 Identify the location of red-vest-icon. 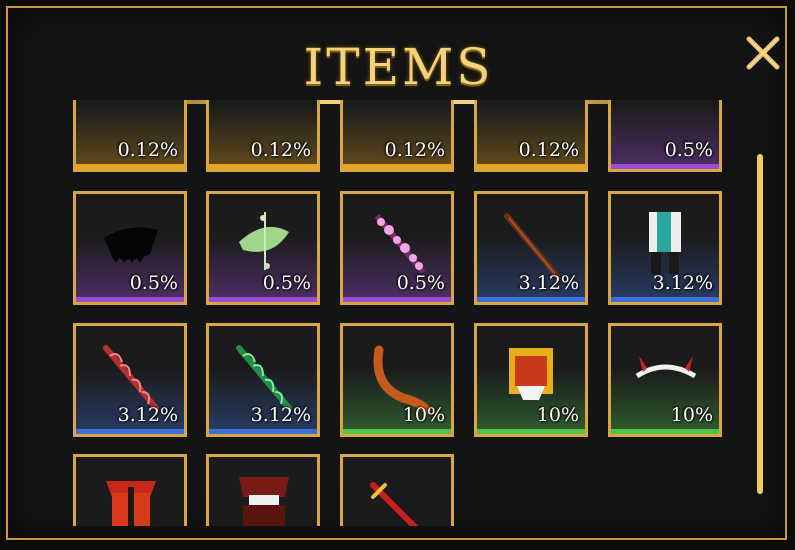
(131, 503).